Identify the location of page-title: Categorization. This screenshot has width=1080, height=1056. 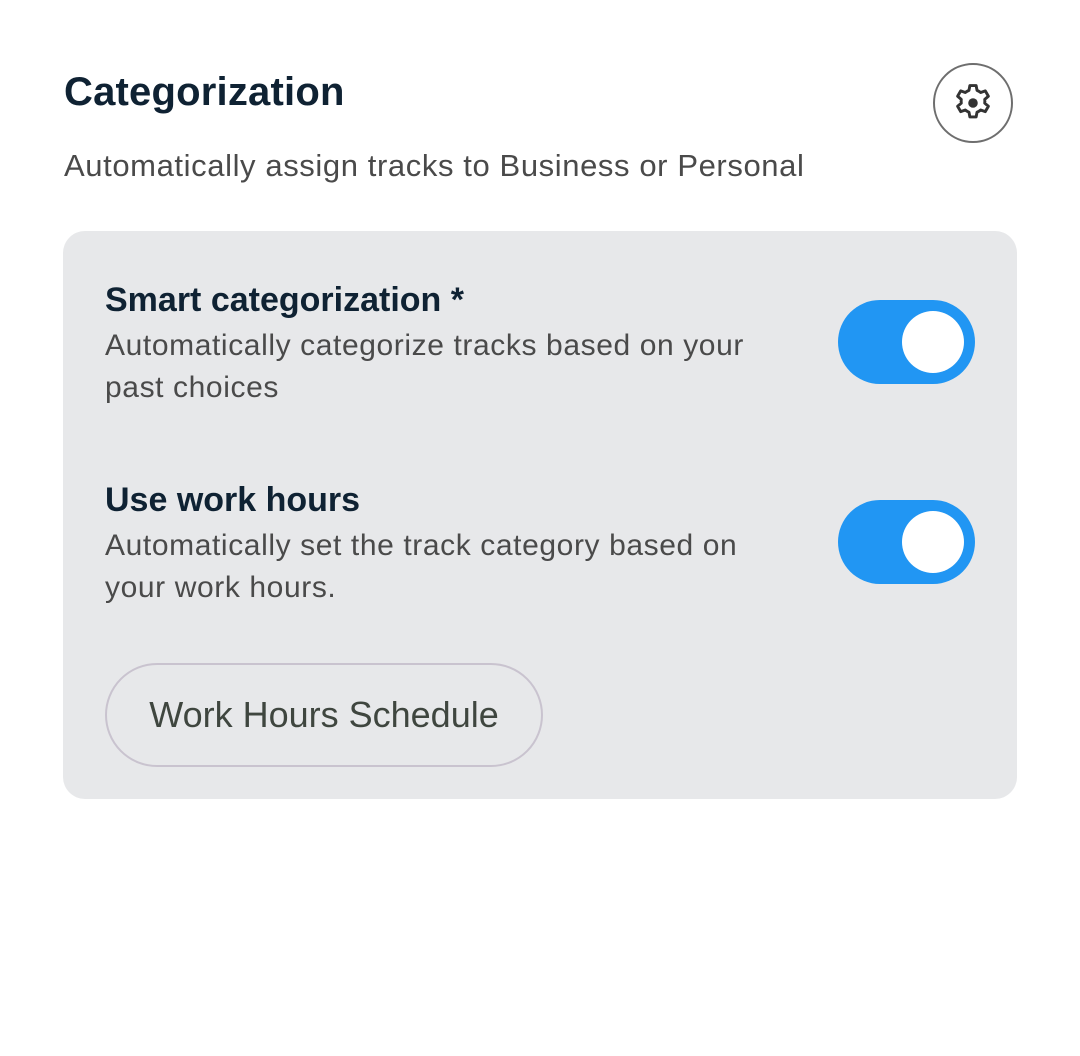
(204, 92).